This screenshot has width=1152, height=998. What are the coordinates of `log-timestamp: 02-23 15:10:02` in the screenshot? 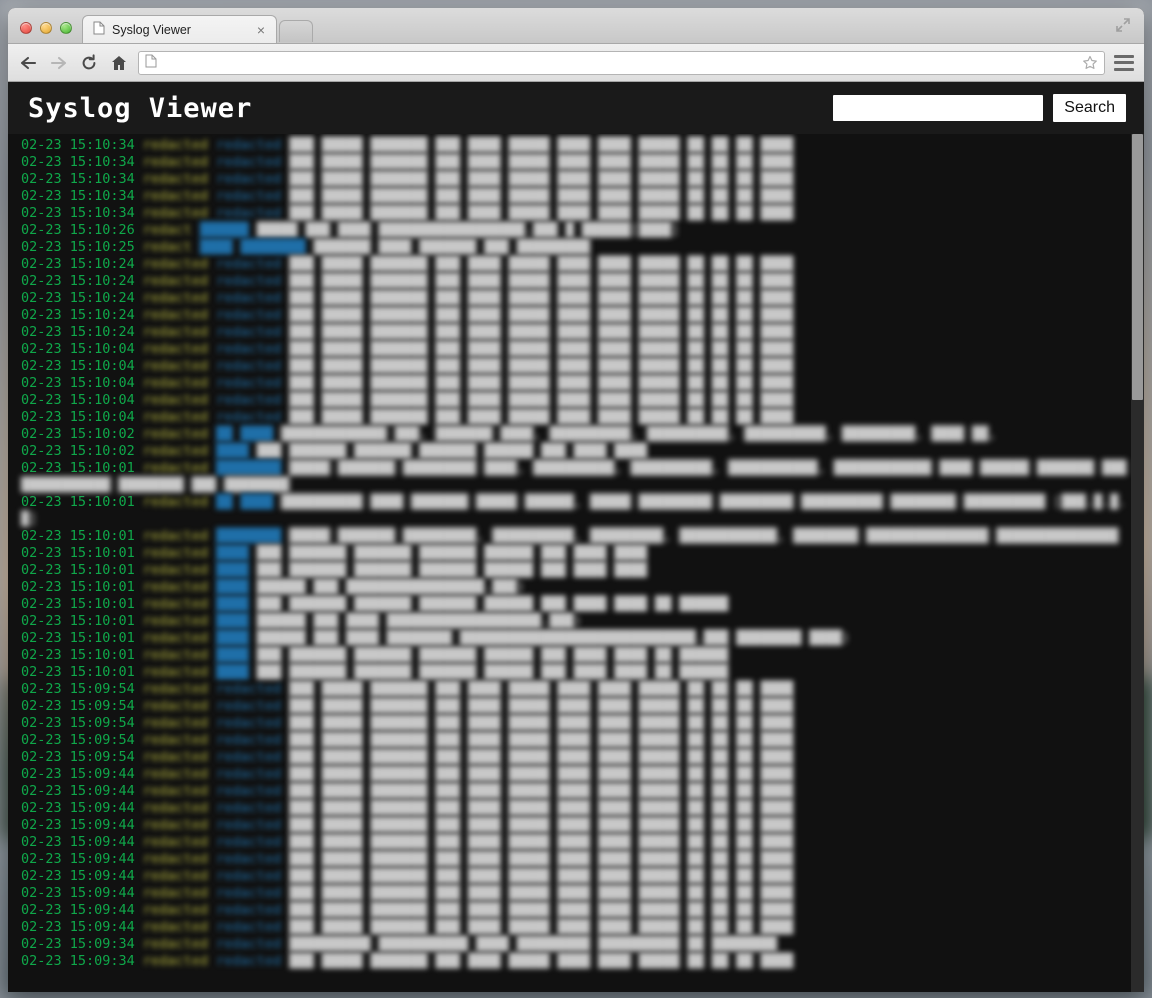 It's located at (82, 451).